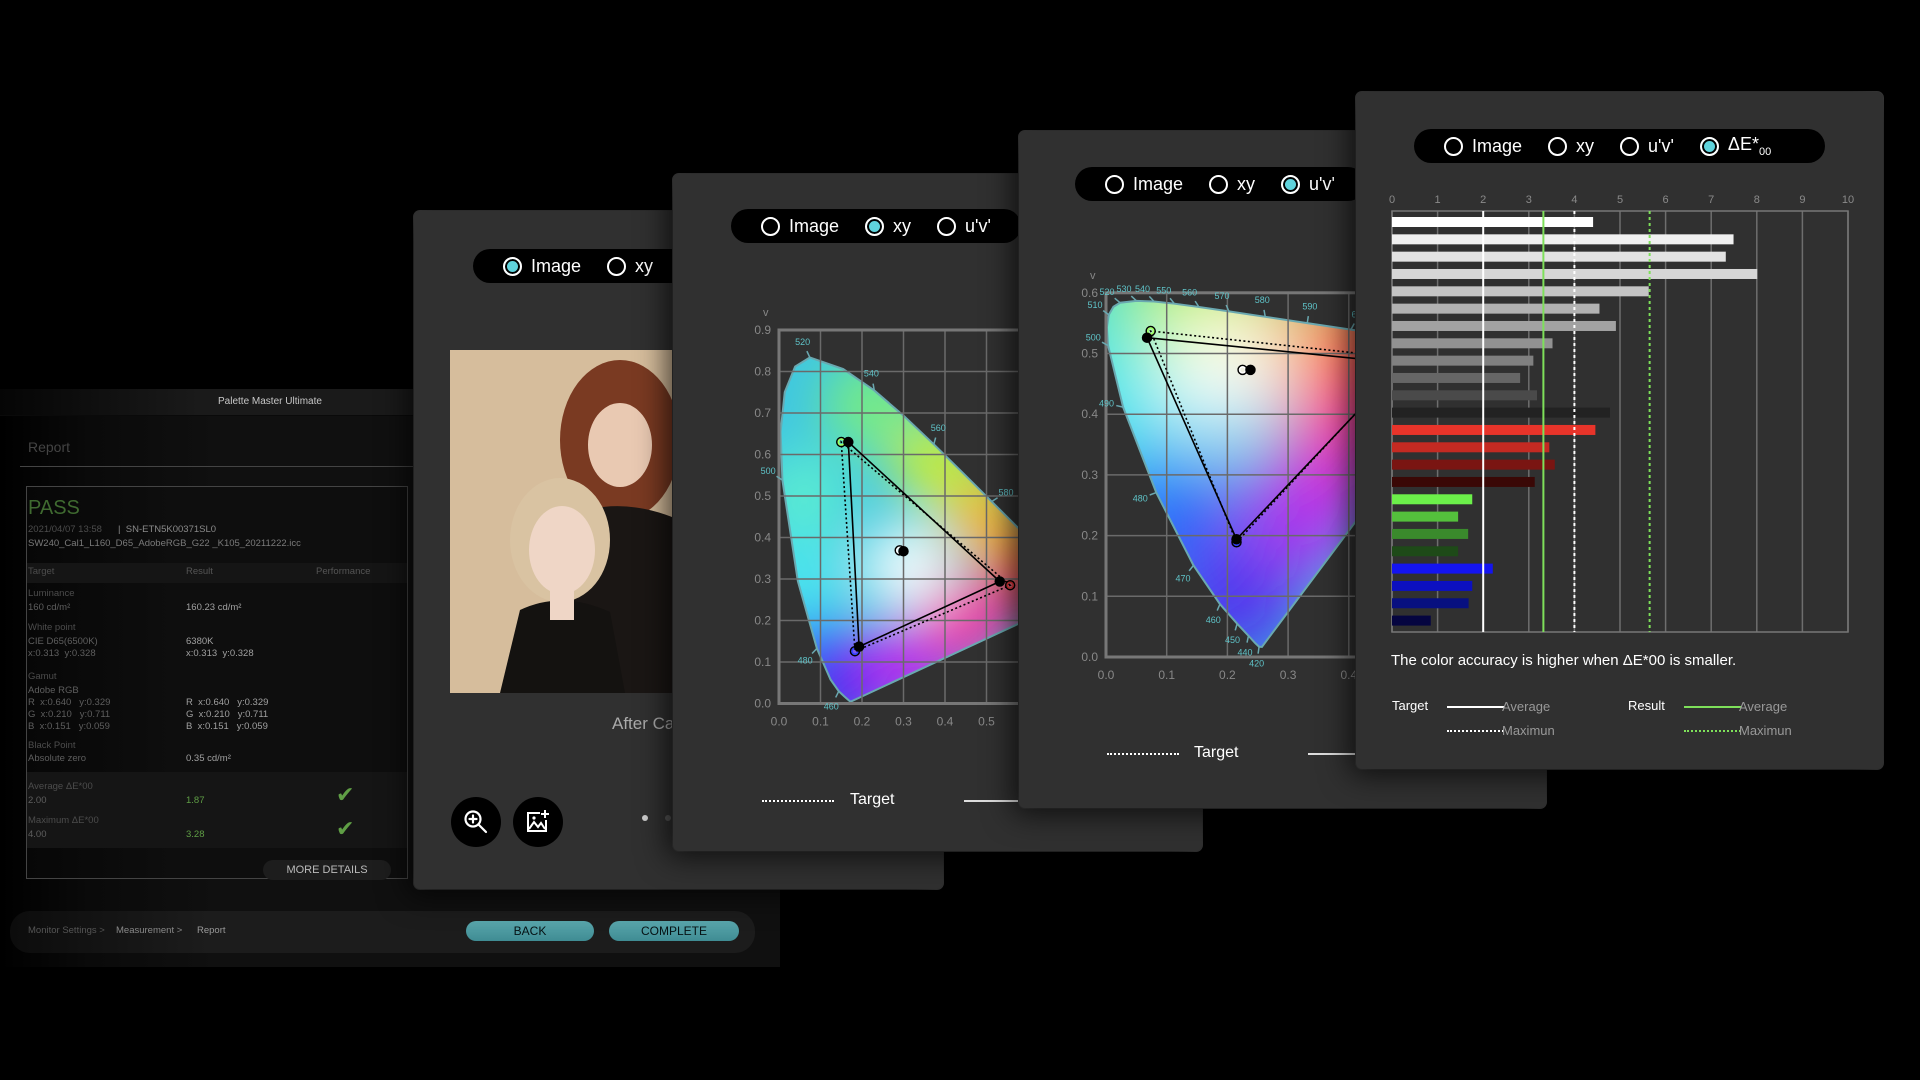 This screenshot has width=1920, height=1080. Describe the element at coordinates (1526, 706) in the screenshot. I see `legend-target-average: Average` at that location.